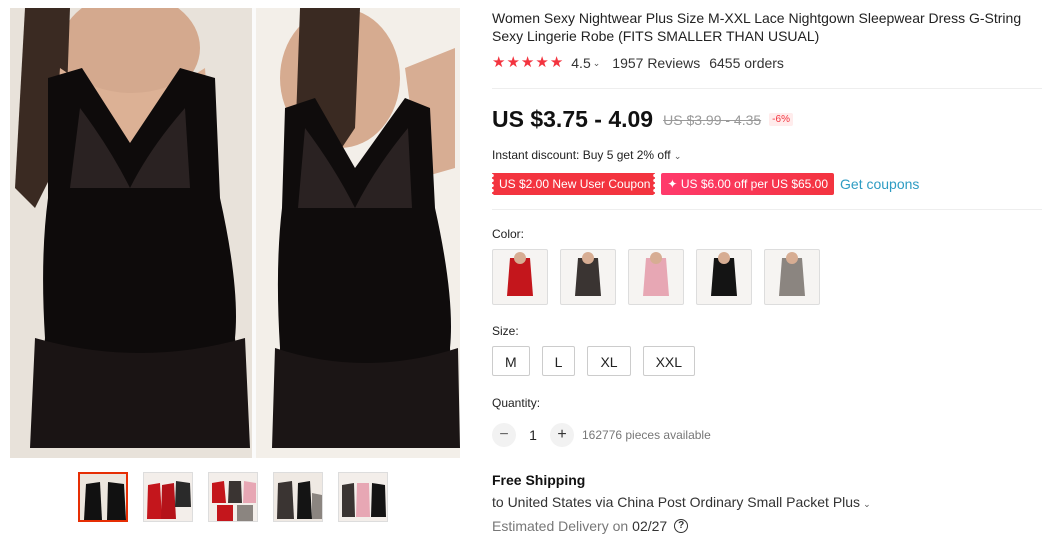 This screenshot has width=1060, height=542. What do you see at coordinates (669, 361) in the screenshot?
I see `size-option-xxl: XXL` at bounding box center [669, 361].